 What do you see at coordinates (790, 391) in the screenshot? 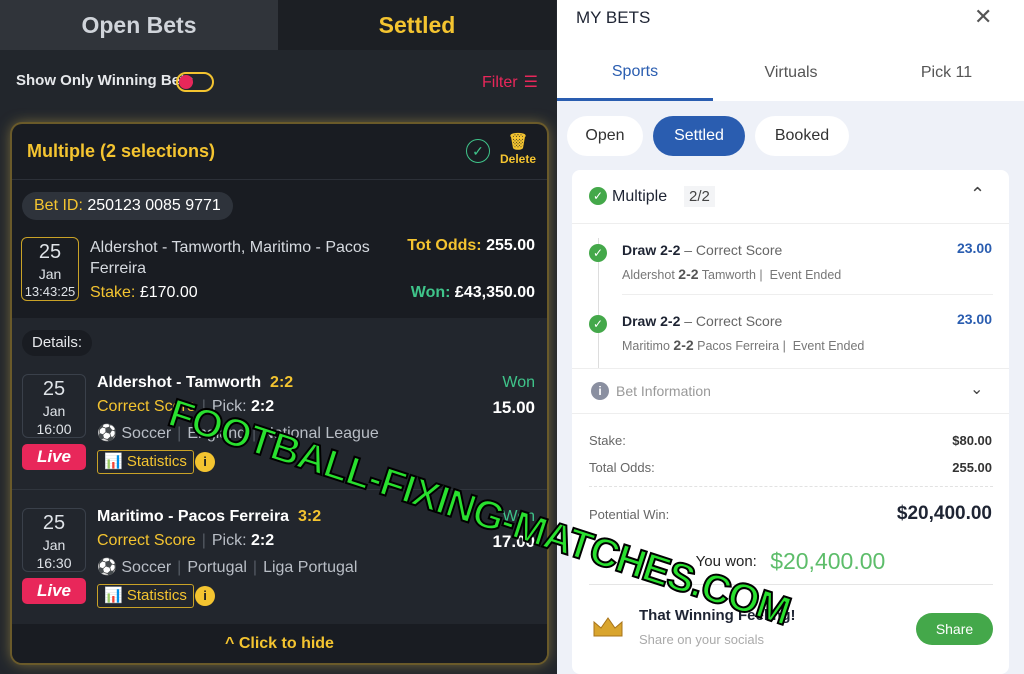
I see `bet-information-toggle: i Bet Information ⌄` at bounding box center [790, 391].